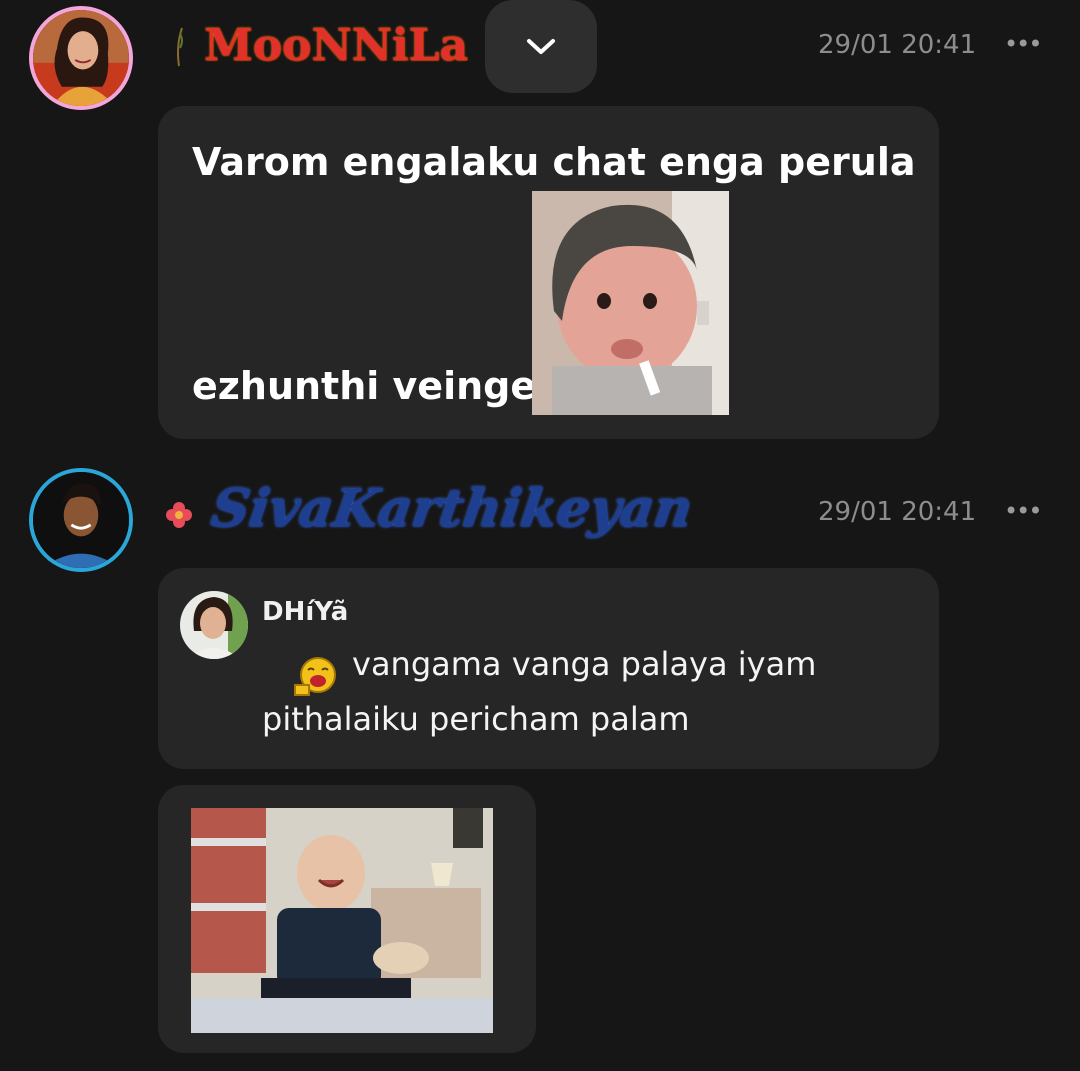 The height and width of the screenshot is (1071, 1080). I want to click on sender-name: MooNNiLa, so click(336, 45).